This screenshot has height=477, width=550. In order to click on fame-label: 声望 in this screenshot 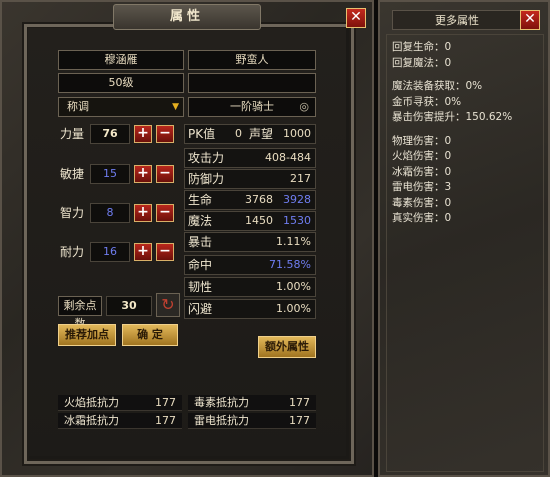, I will do `click(261, 134)`.